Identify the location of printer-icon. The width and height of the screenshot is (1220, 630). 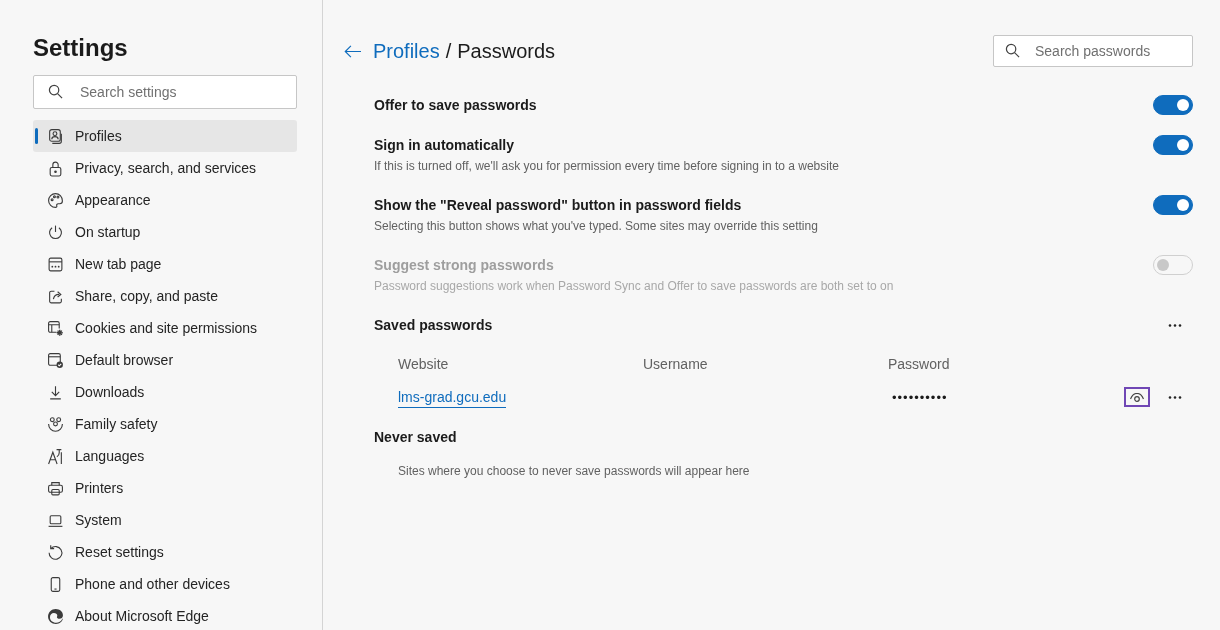
(55, 488).